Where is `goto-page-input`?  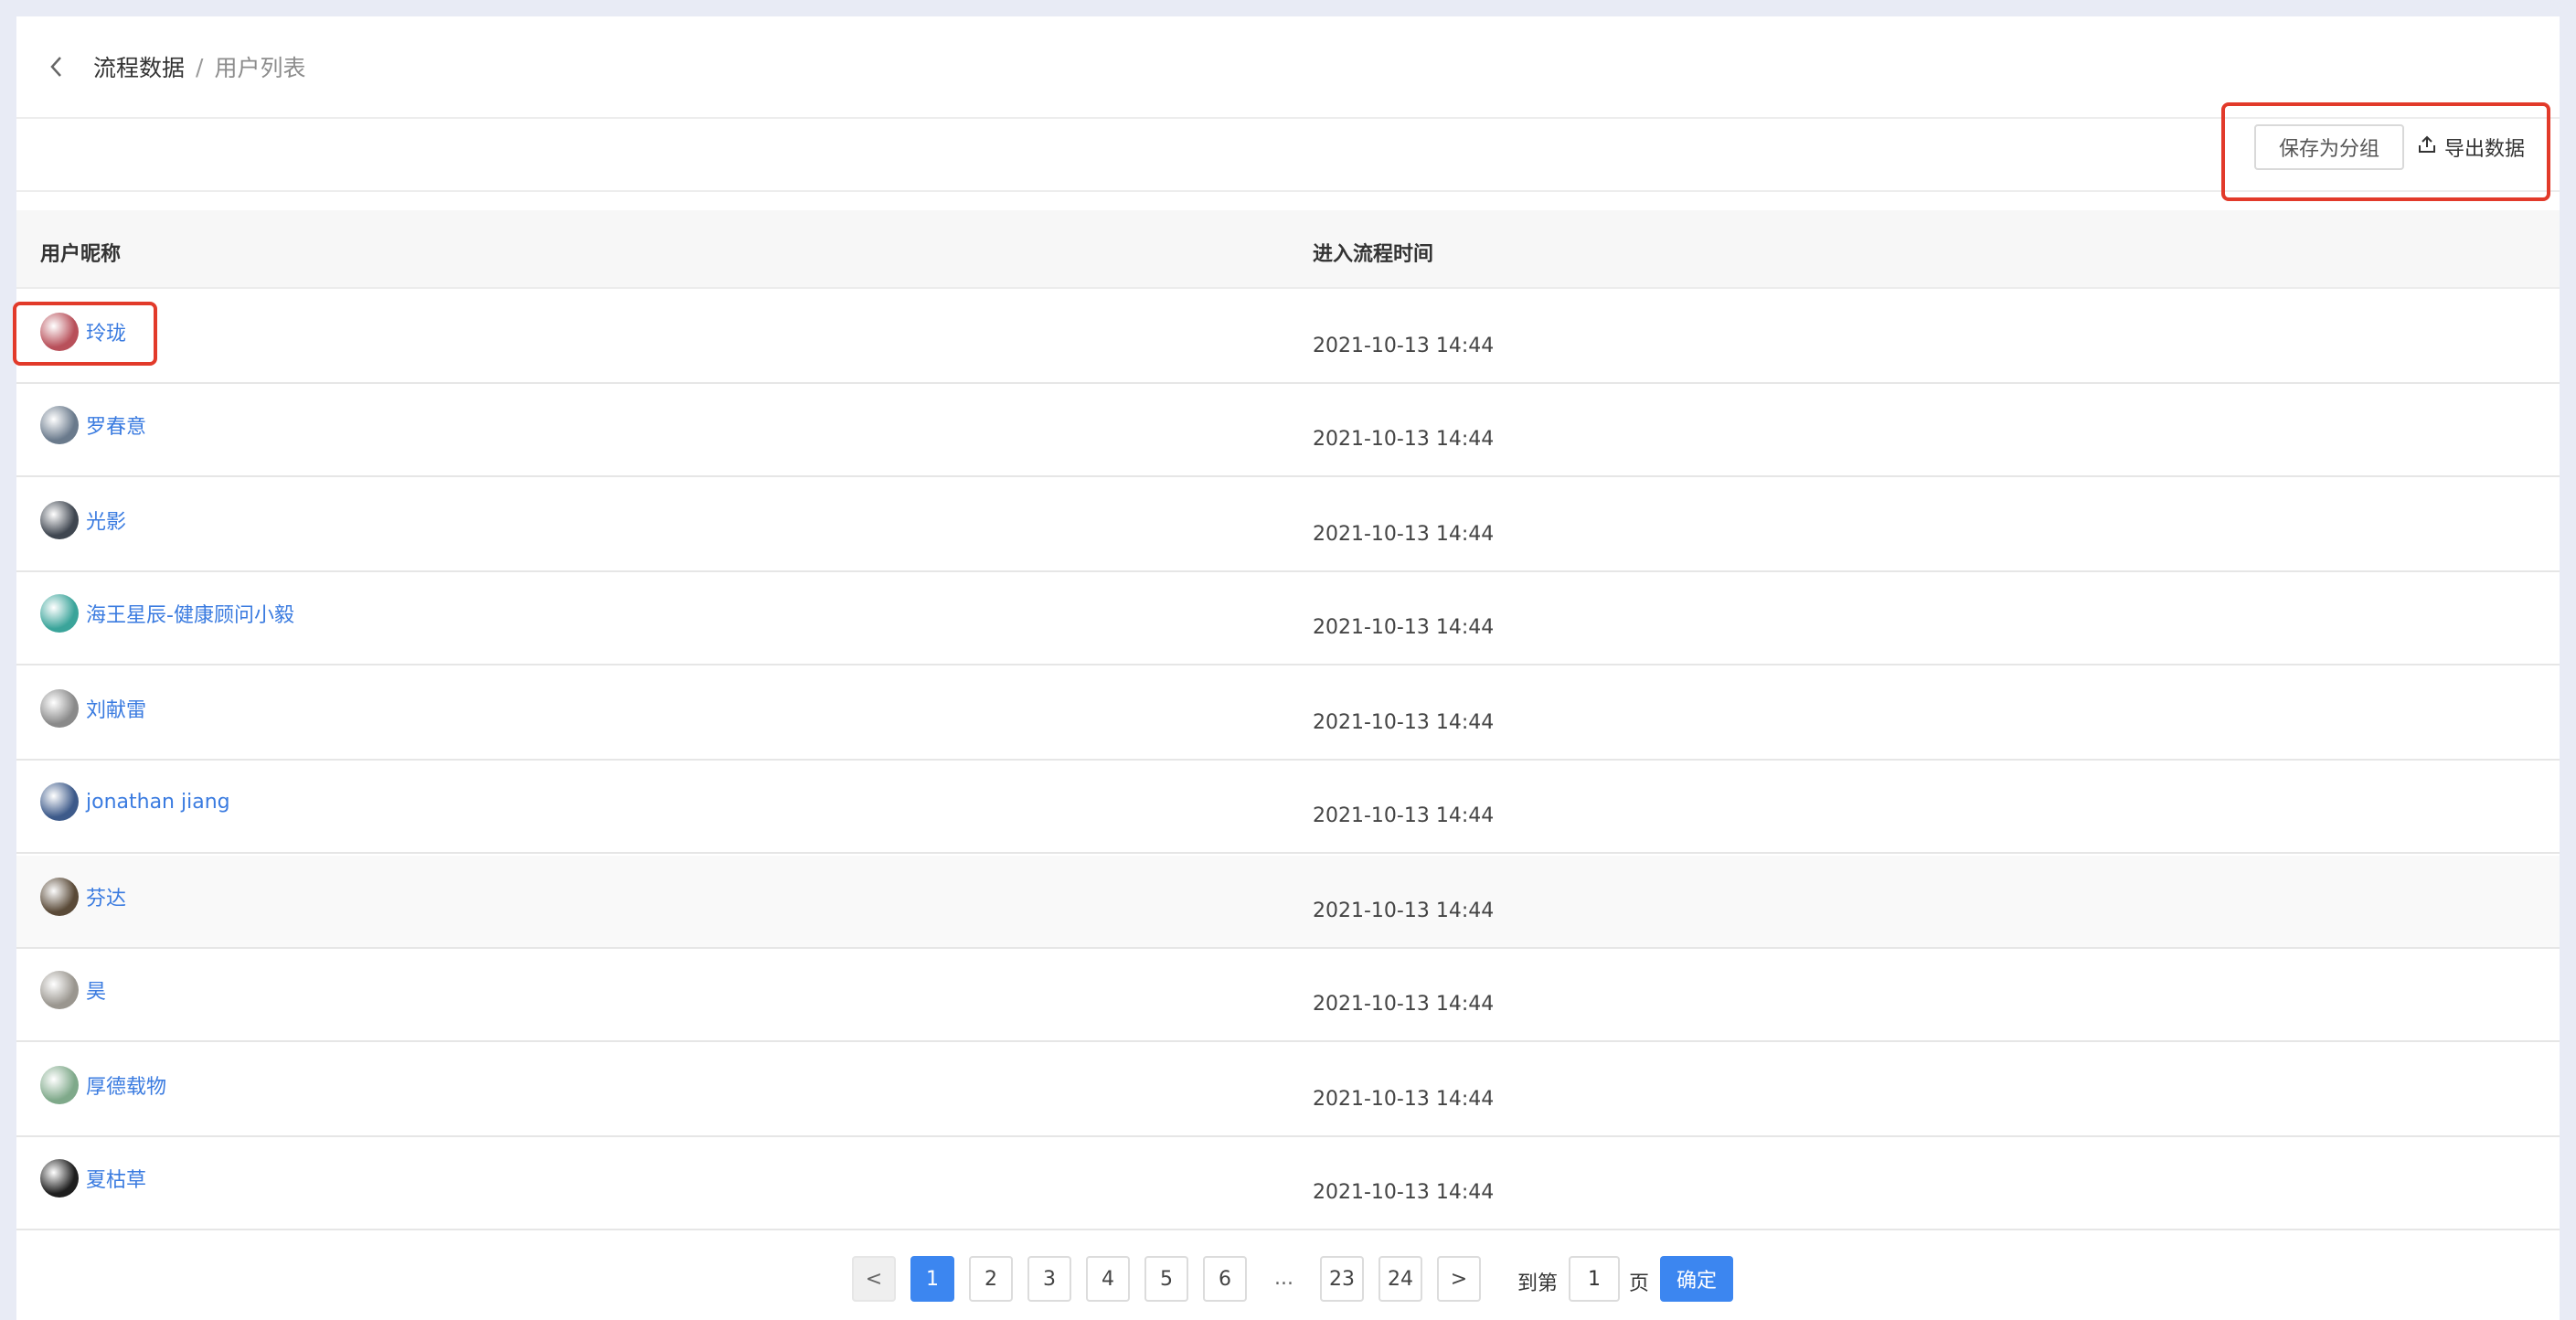
goto-page-input is located at coordinates (1594, 1279).